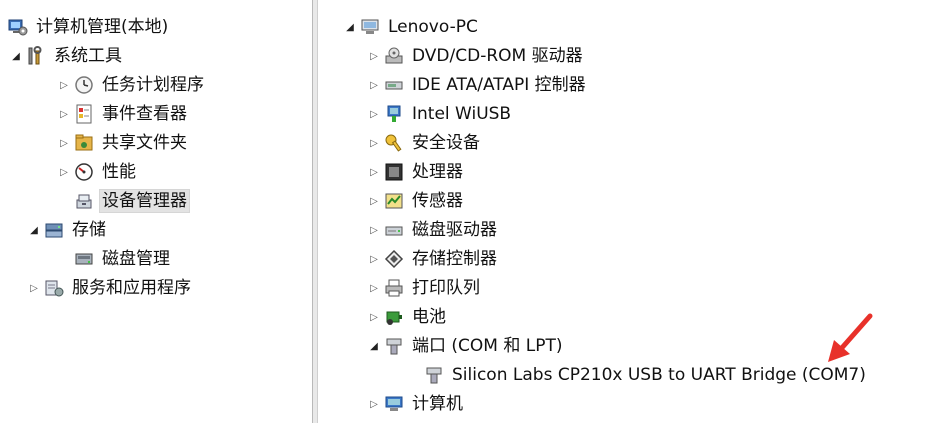  I want to click on tree-node-computer-management: 计算机管理(本地), so click(89, 27).